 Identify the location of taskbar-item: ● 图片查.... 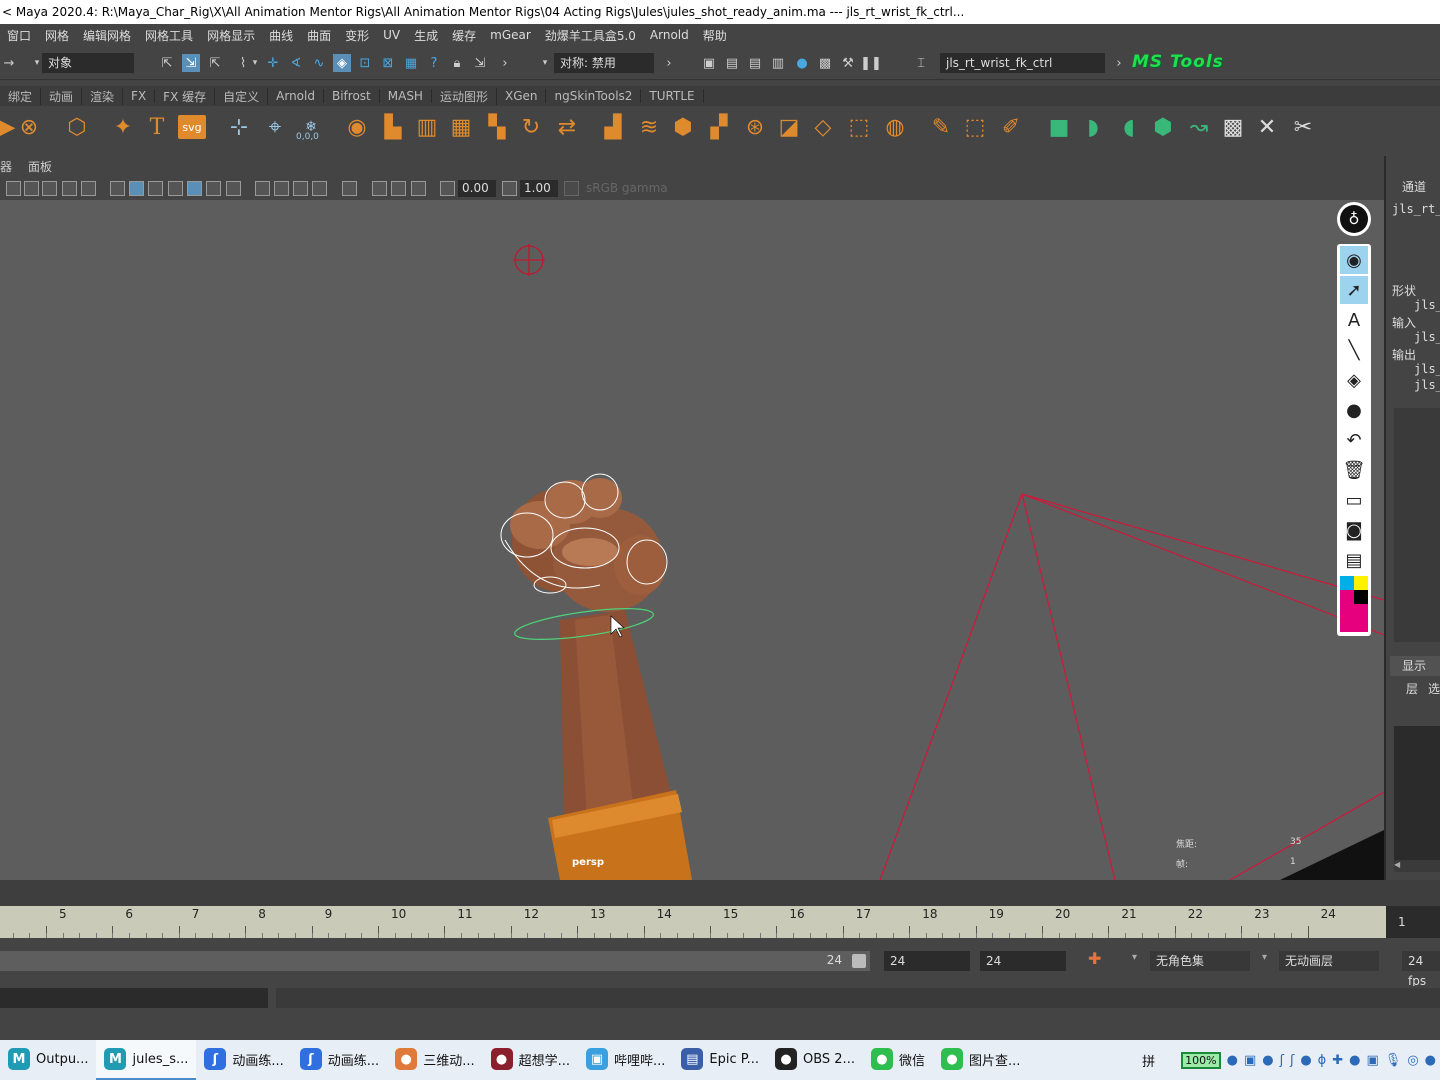
(980, 1060).